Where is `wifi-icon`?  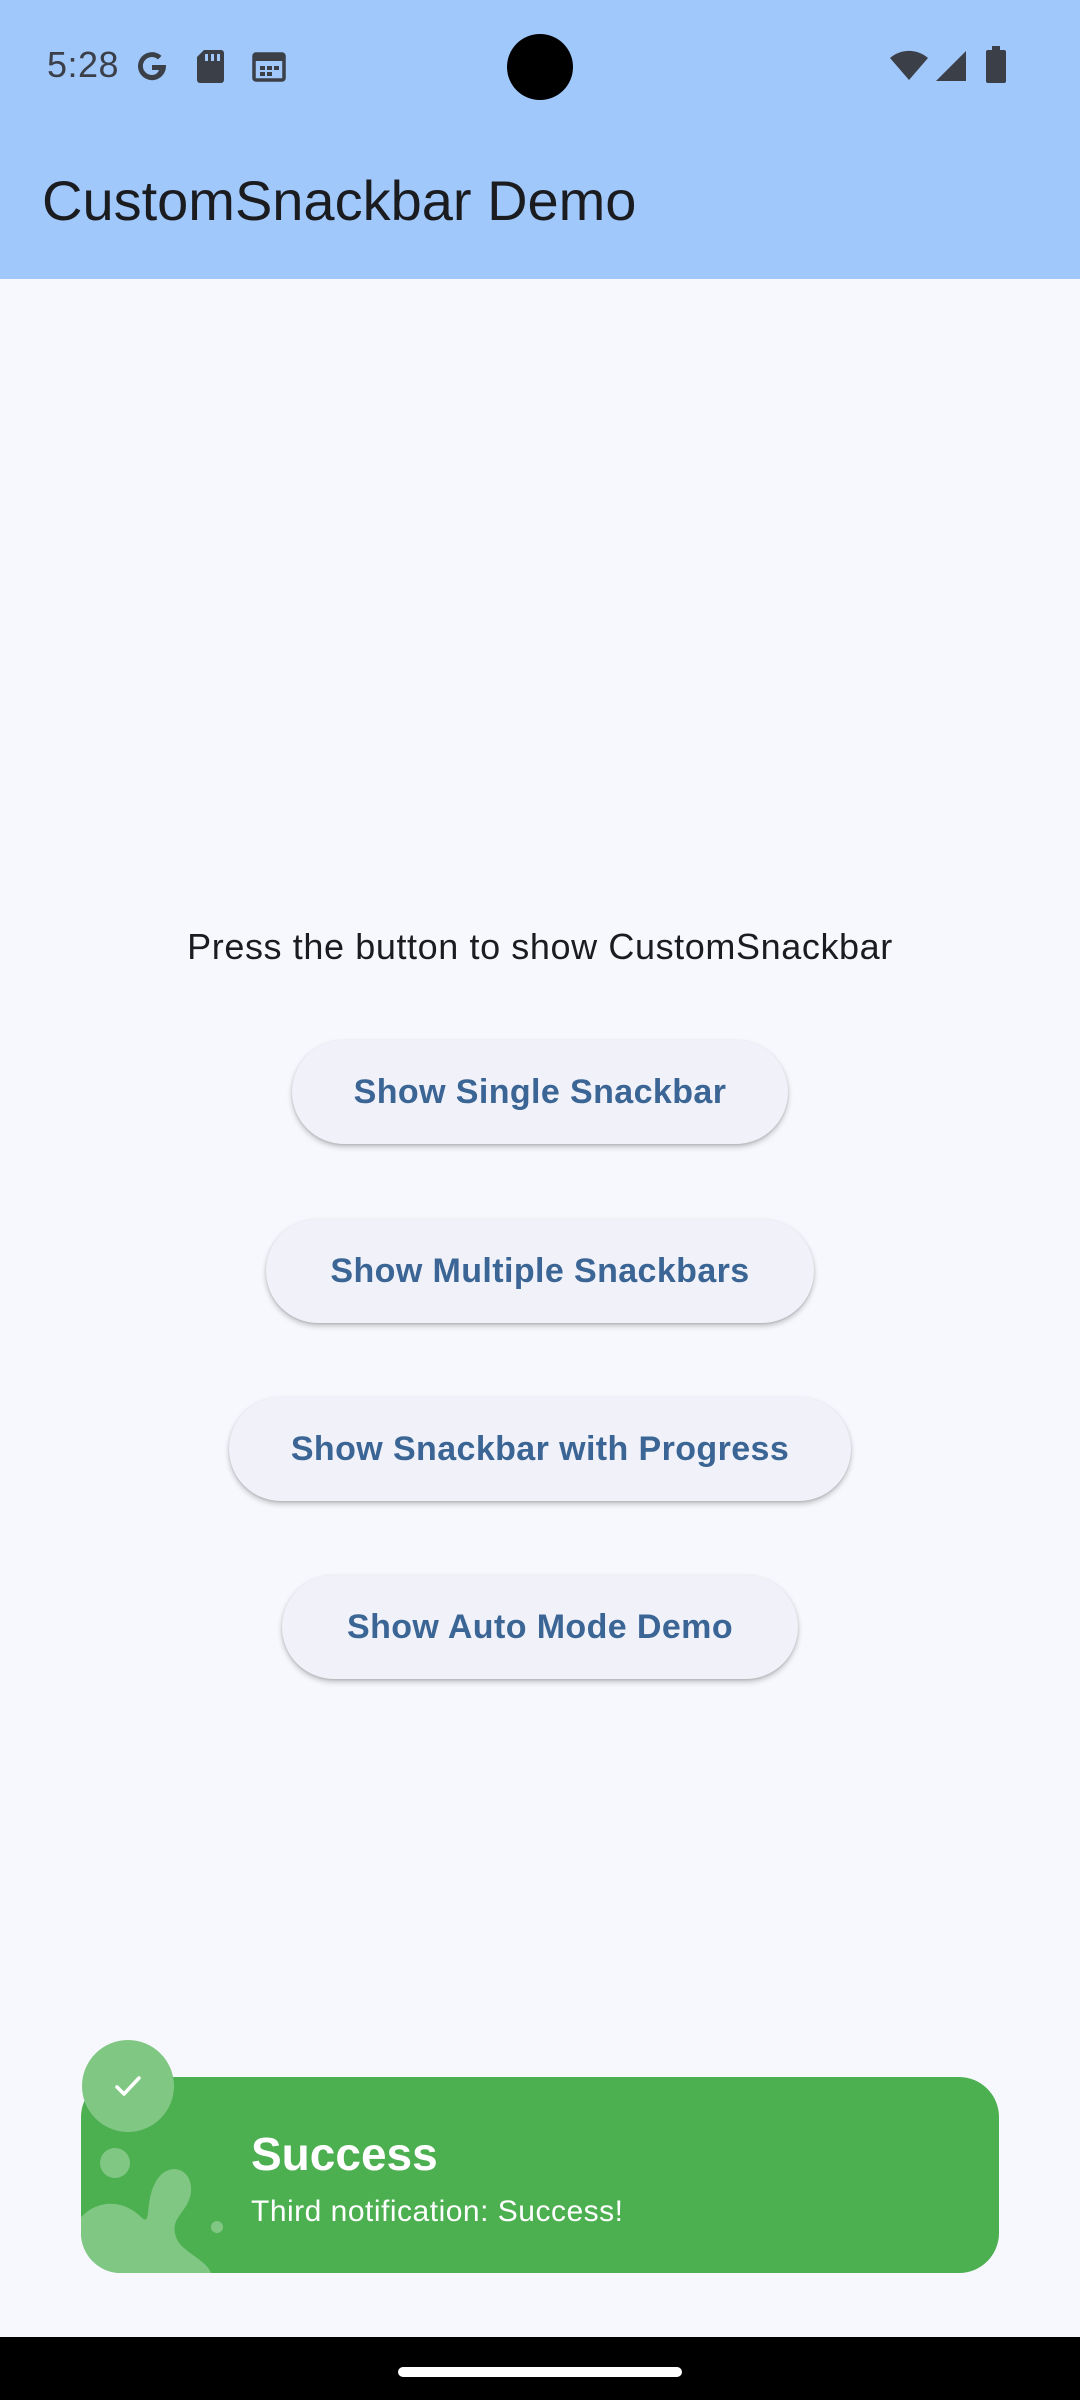
wifi-icon is located at coordinates (909, 68).